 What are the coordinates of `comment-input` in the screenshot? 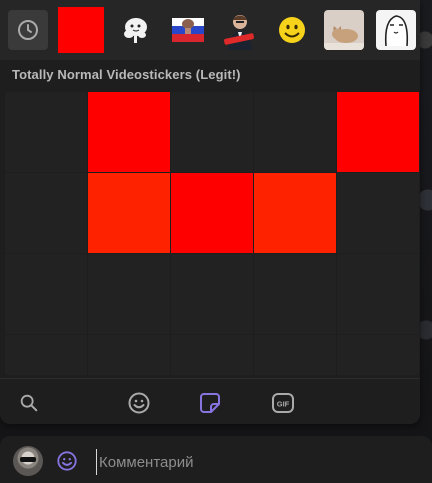 It's located at (258, 462).